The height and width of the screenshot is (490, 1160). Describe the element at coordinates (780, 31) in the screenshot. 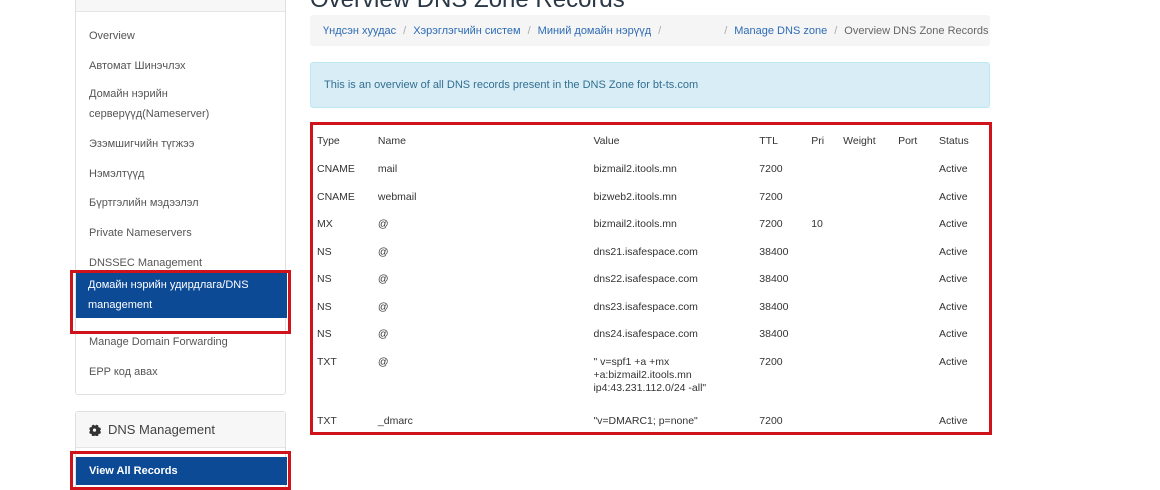

I see `breadcrumb-manage-dns-zone: Manage DNS zone` at that location.